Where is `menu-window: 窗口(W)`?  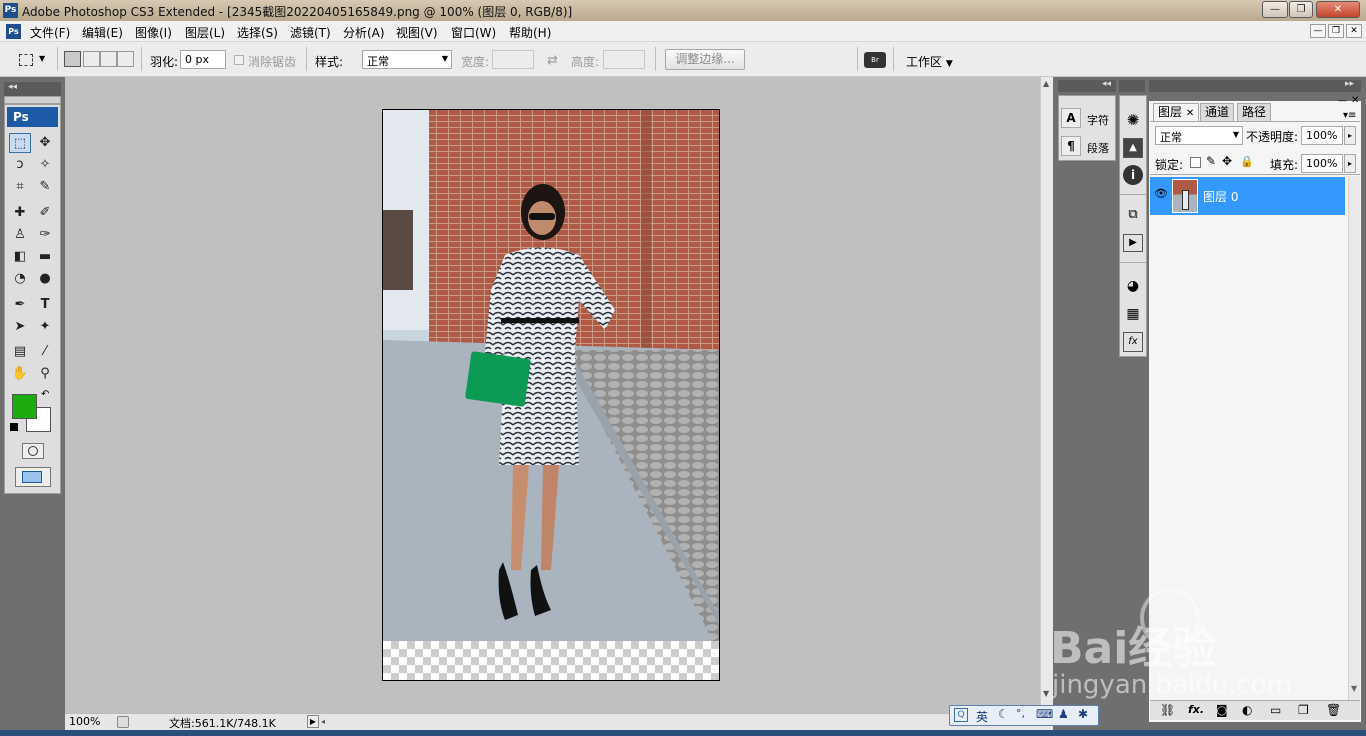 menu-window: 窗口(W) is located at coordinates (473, 32).